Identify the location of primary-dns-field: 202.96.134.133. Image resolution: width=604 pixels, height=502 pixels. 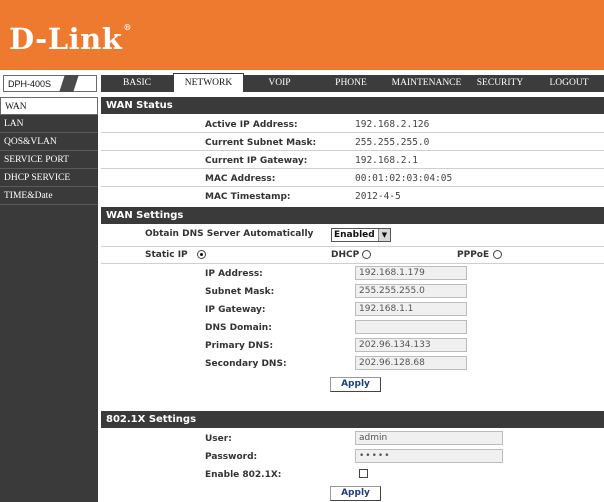
(411, 345).